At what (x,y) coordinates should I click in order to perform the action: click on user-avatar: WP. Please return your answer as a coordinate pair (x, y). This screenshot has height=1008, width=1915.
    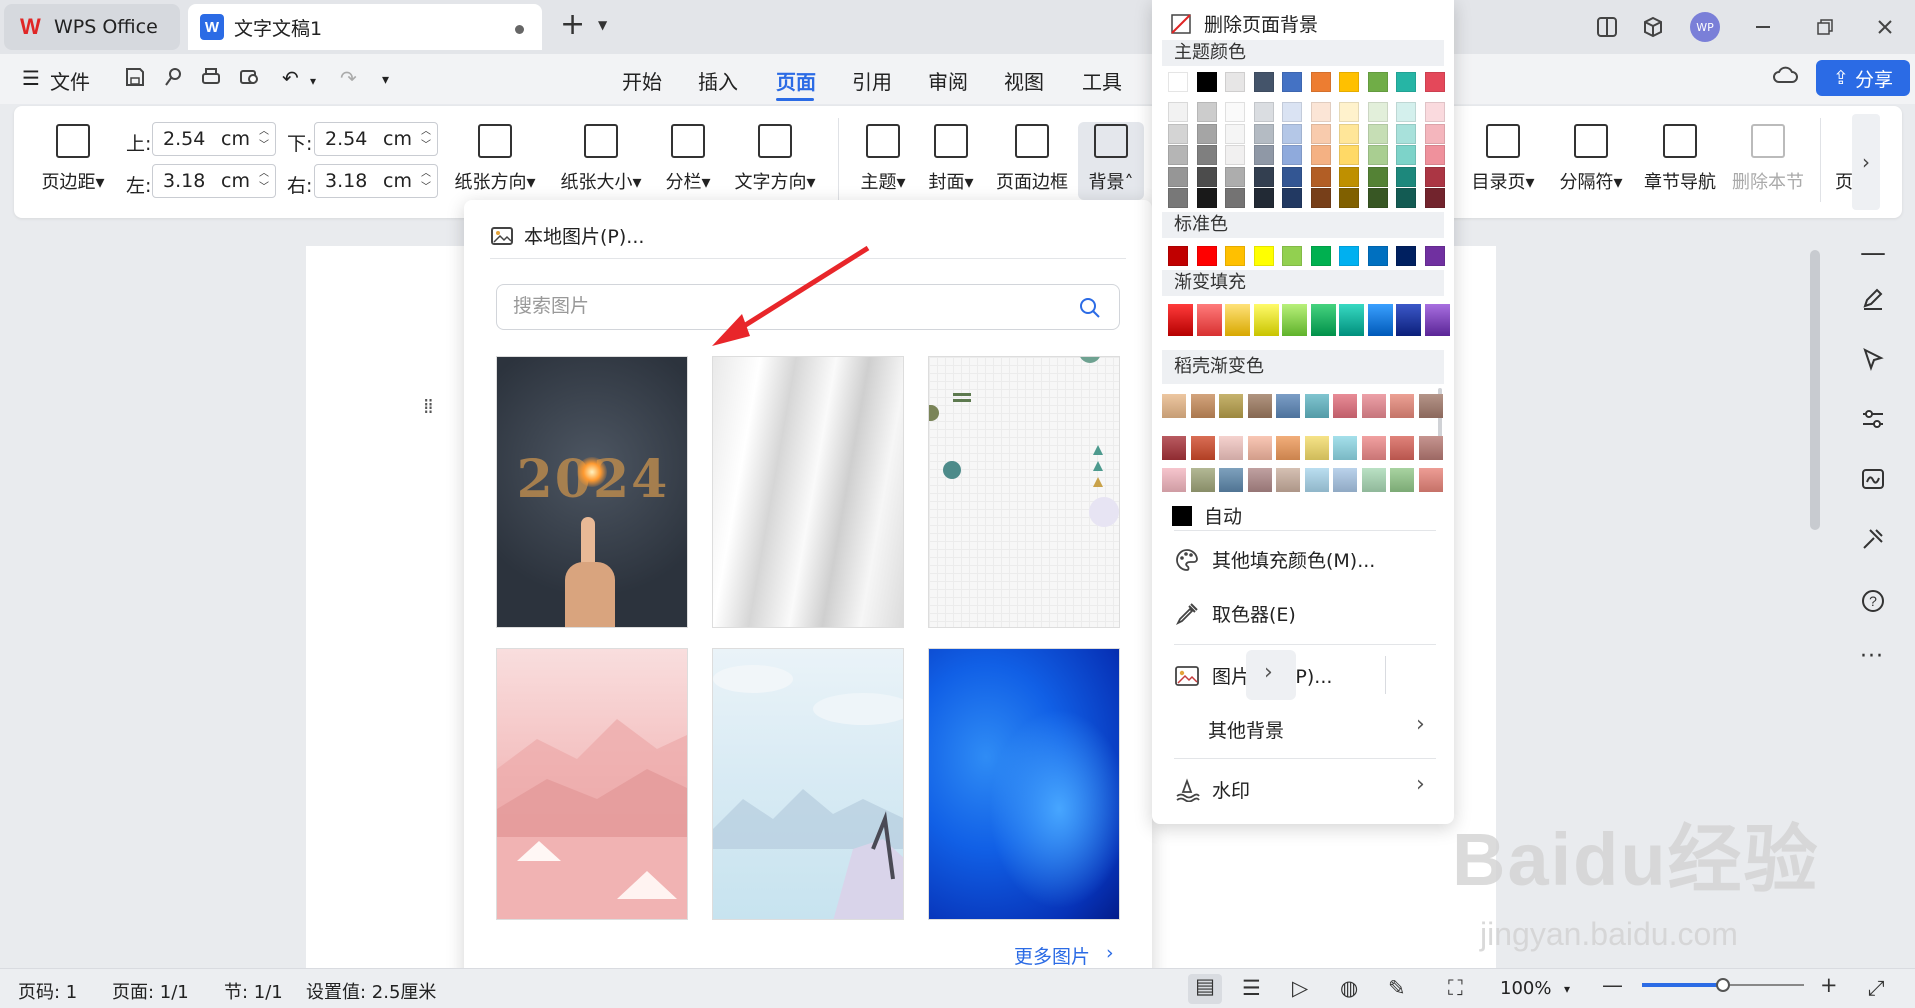
    Looking at the image, I should click on (1705, 27).